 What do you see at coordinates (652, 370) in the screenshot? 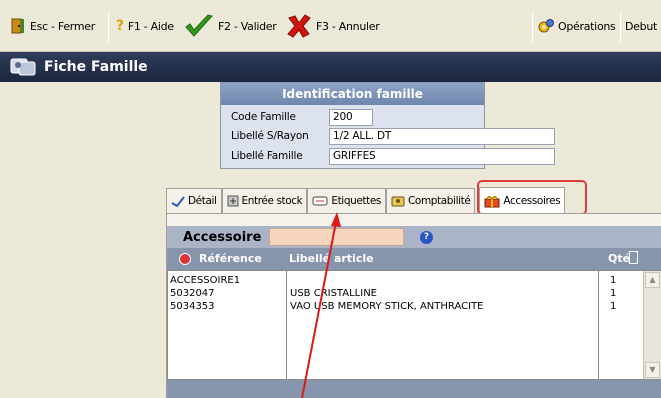
I see `scroll-down-arrow-icon: ▼` at bounding box center [652, 370].